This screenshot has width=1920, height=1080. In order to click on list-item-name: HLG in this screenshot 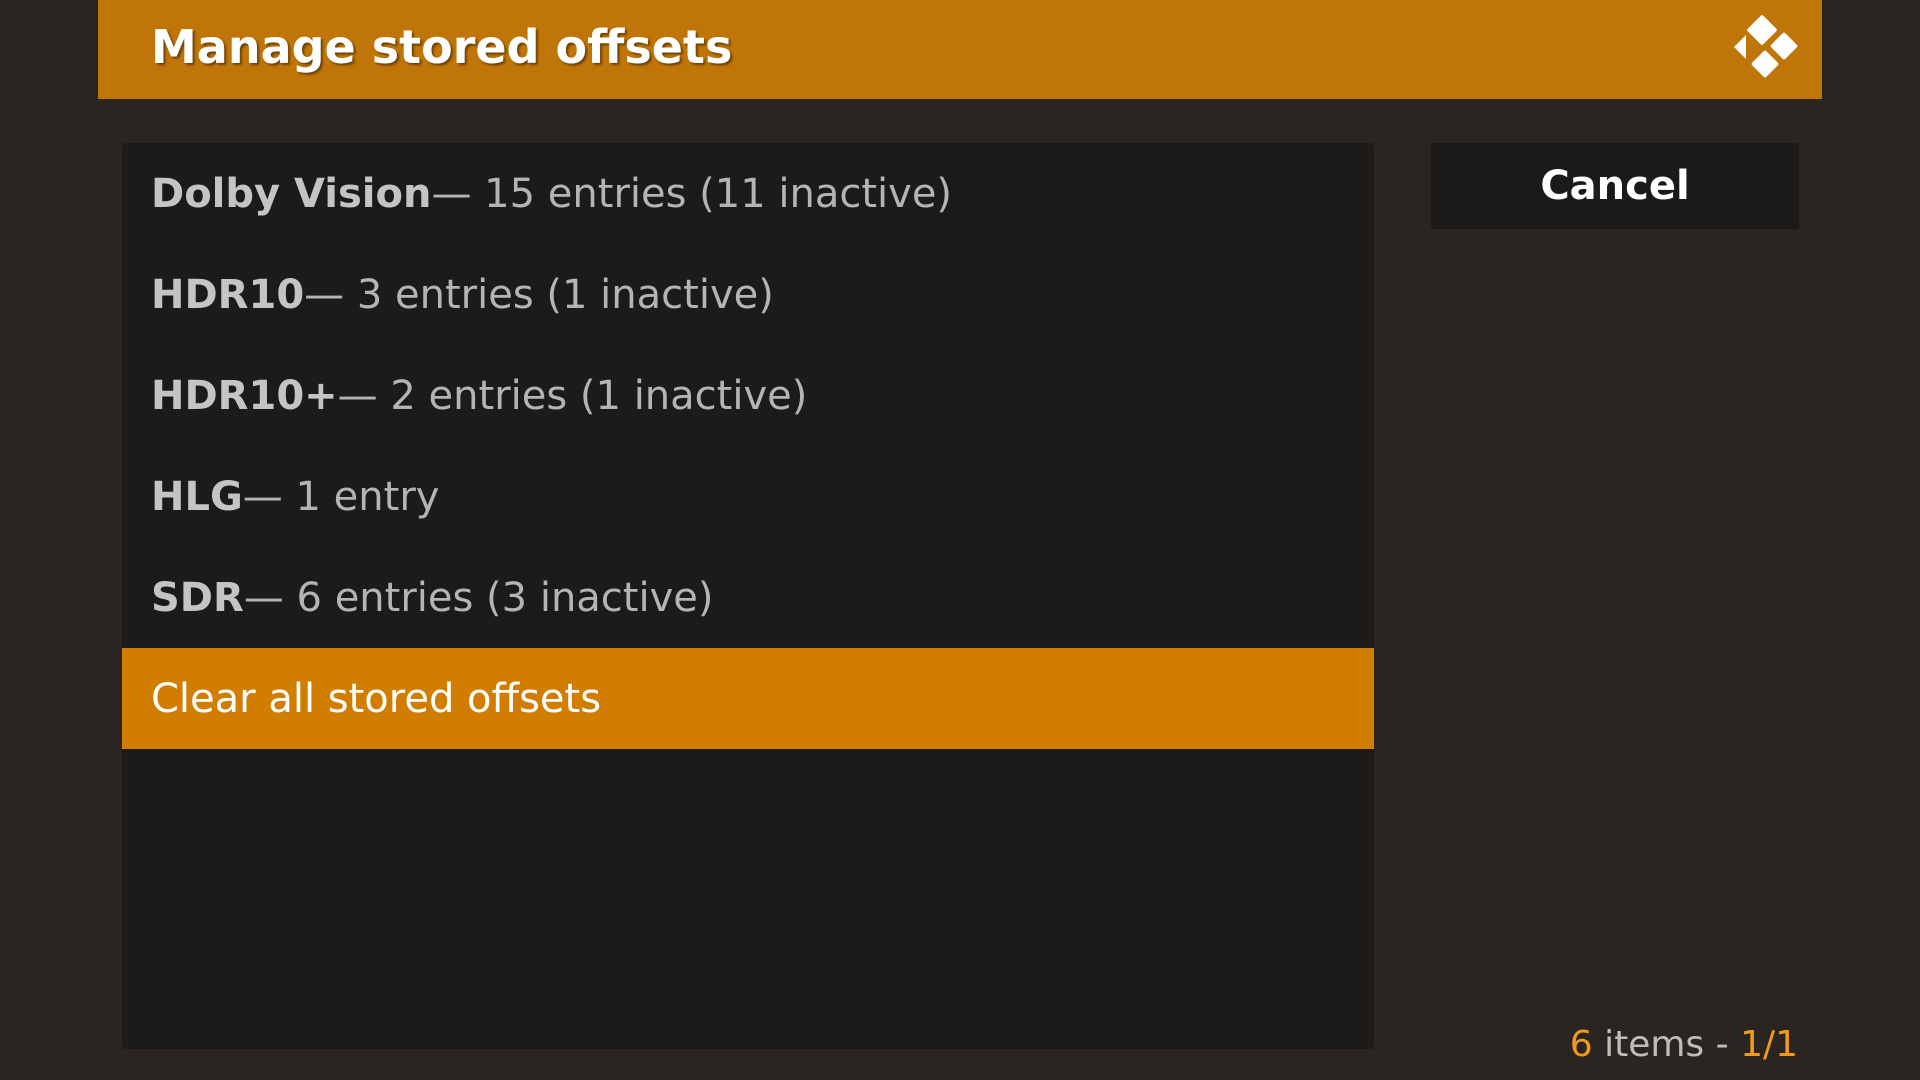, I will do `click(197, 496)`.